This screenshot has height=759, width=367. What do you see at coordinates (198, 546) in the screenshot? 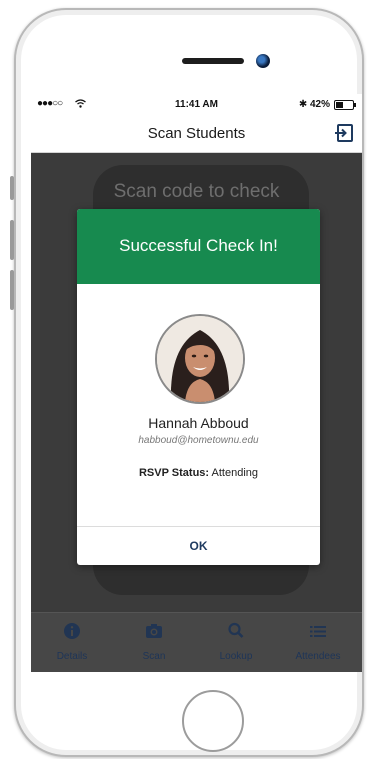
I see `ok-button: OK` at bounding box center [198, 546].